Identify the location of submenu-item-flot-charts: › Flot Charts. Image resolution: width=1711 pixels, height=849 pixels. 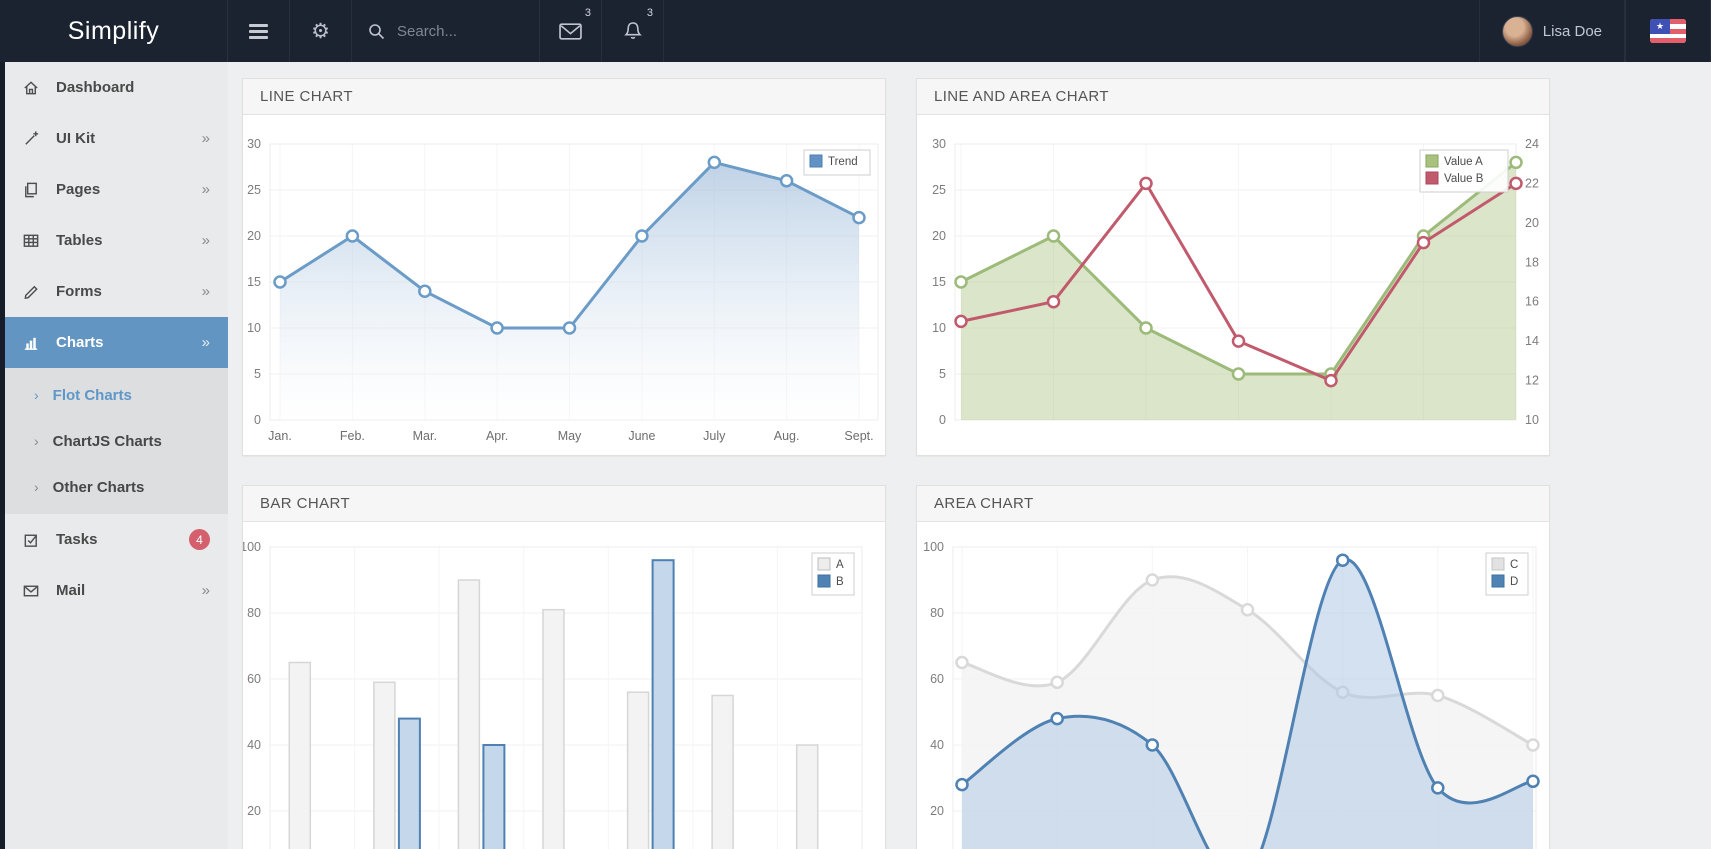
(116, 395).